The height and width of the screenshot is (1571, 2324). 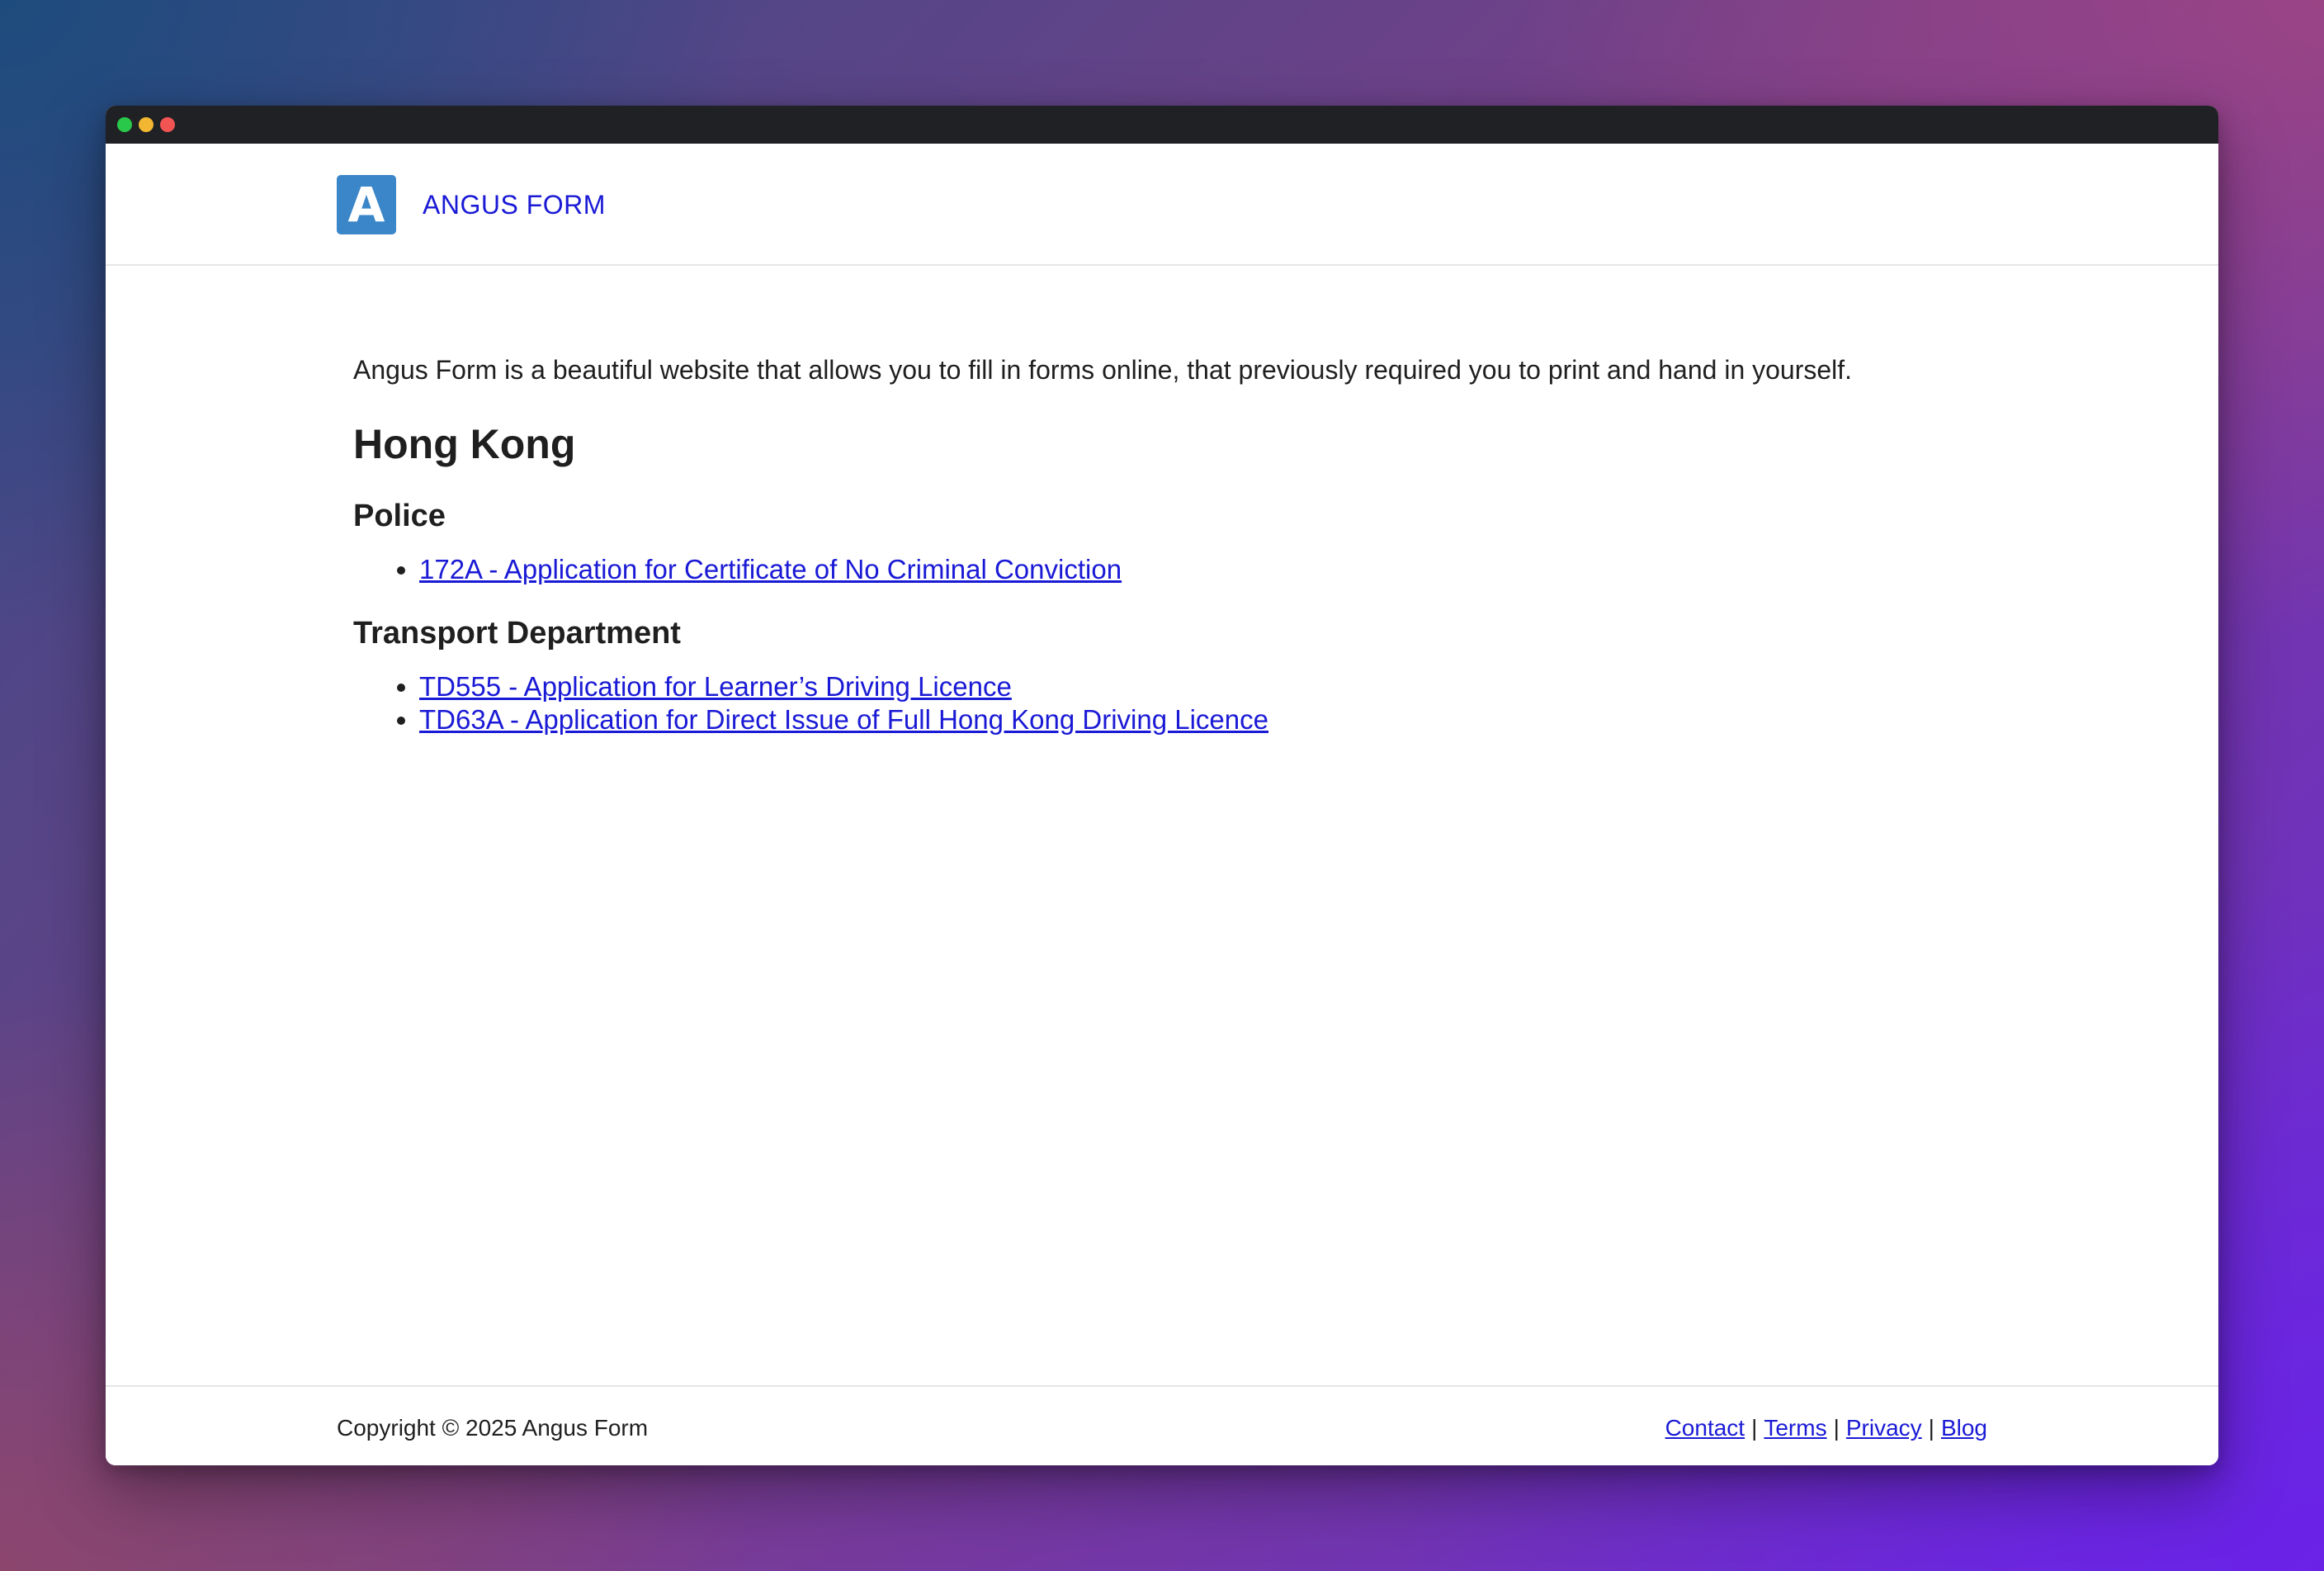 I want to click on site-header: A ANGUS FORM, so click(x=1162, y=205).